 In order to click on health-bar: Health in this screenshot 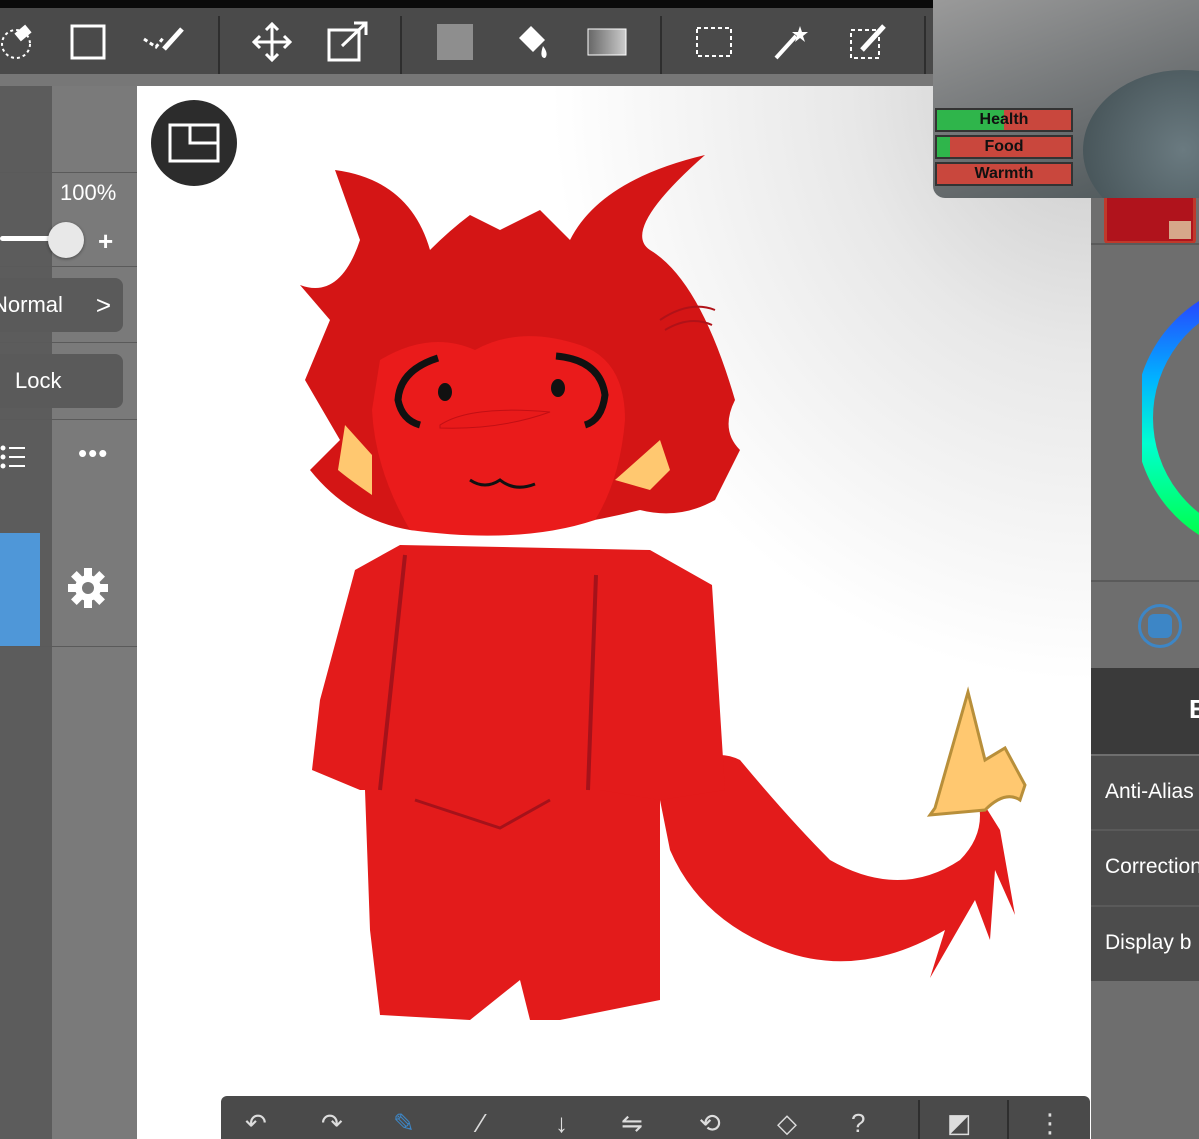, I will do `click(1004, 120)`.